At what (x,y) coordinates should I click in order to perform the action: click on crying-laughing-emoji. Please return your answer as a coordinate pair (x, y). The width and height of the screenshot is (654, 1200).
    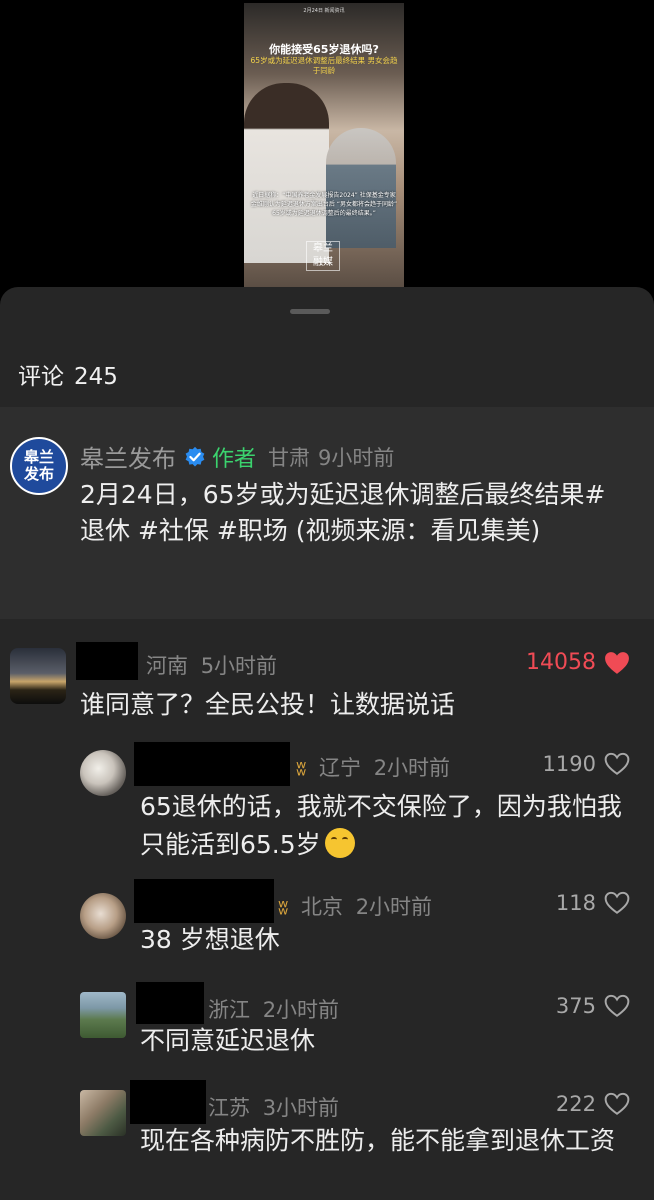
    Looking at the image, I should click on (339, 843).